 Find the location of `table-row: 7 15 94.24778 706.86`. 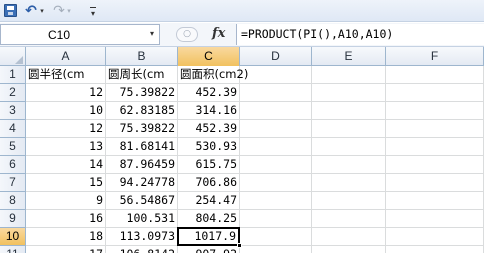

table-row: 7 15 94.24778 706.86 is located at coordinates (242, 183).